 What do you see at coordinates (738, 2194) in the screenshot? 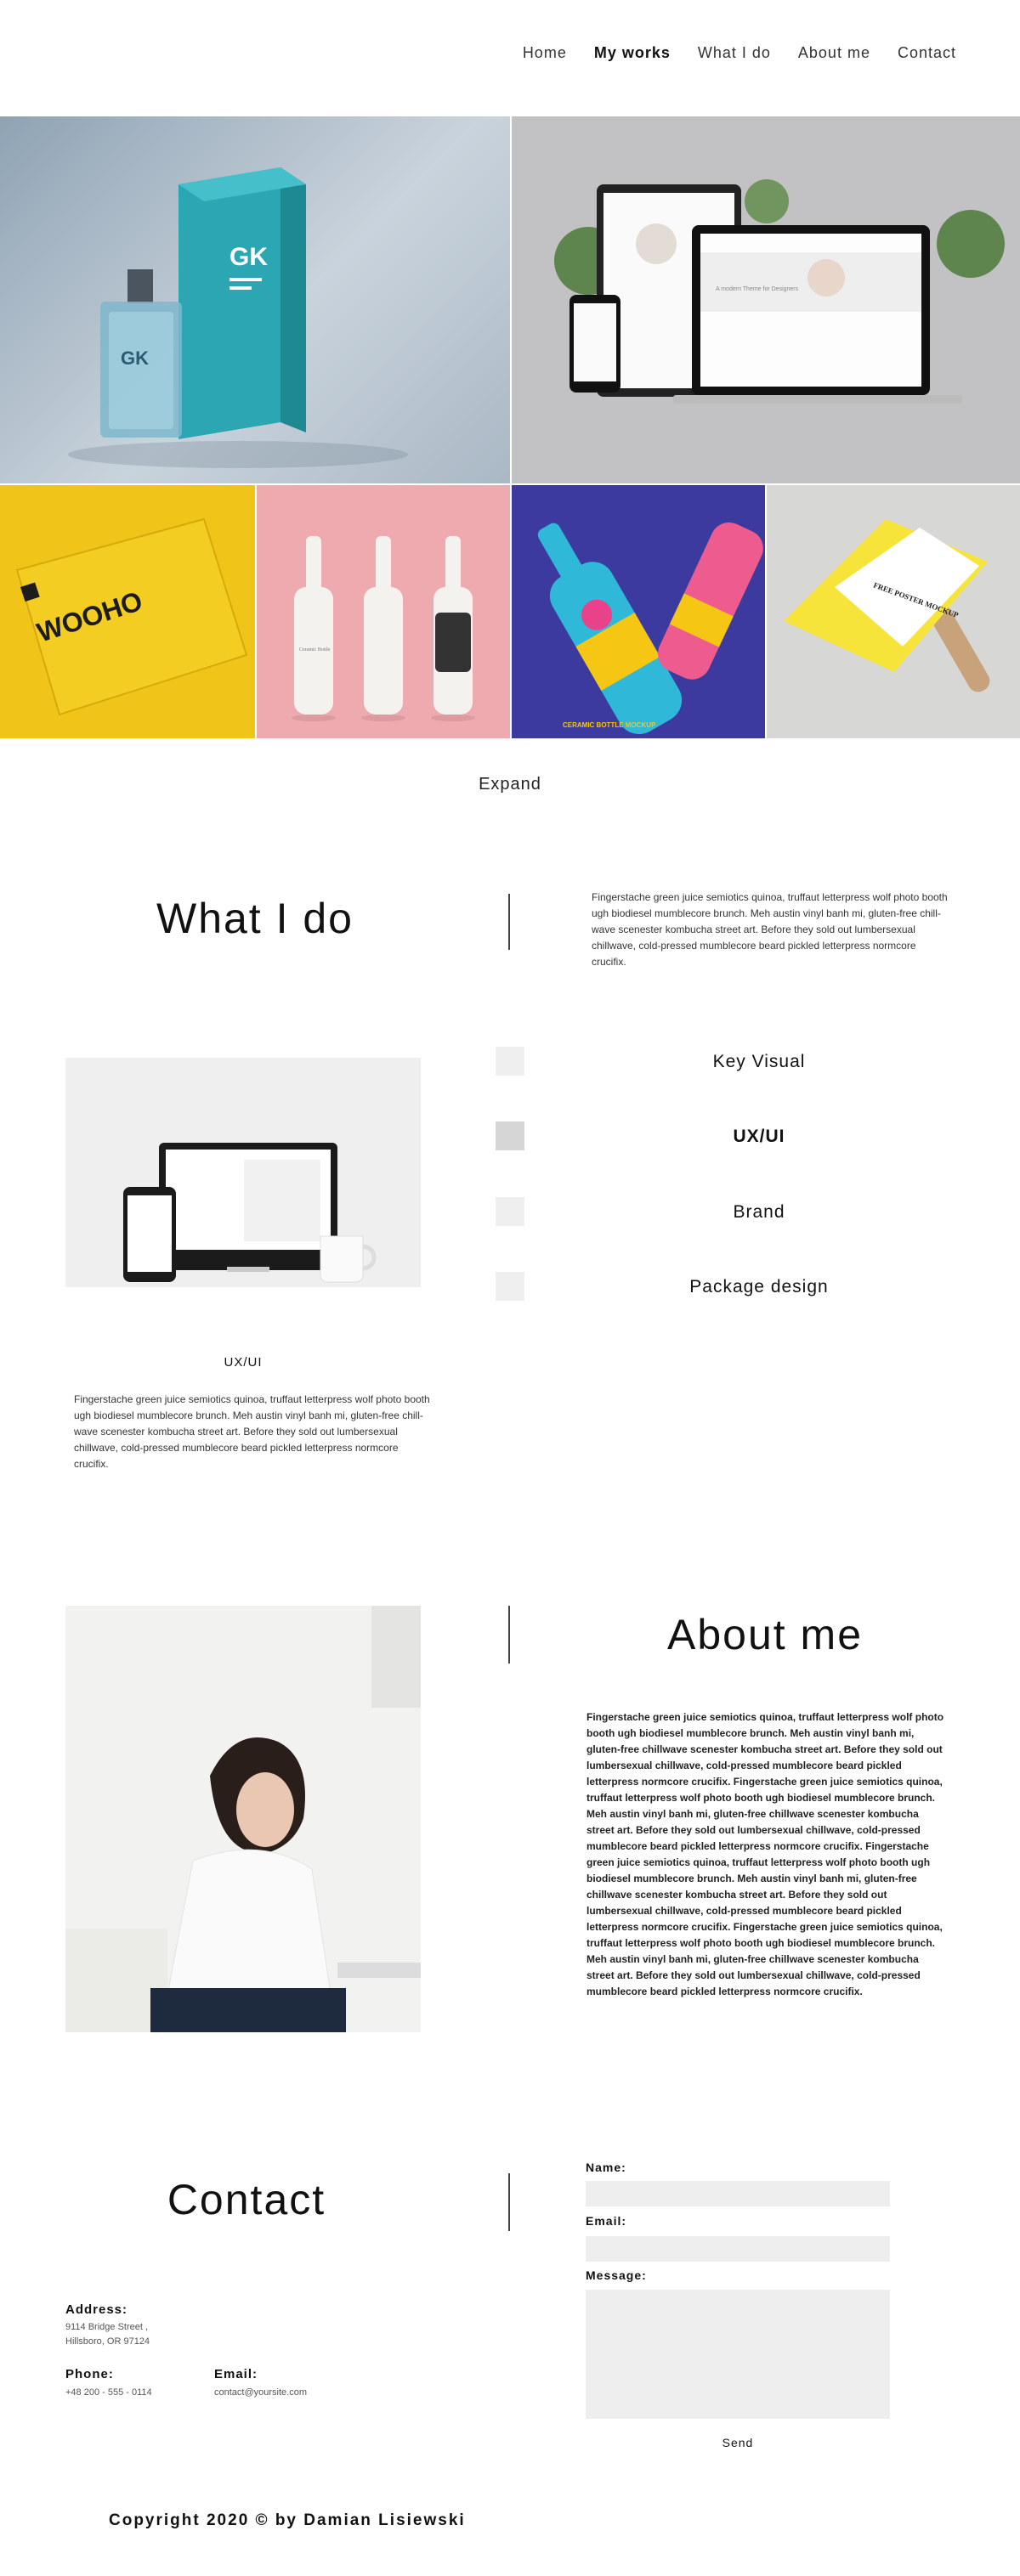
I see `name-field` at bounding box center [738, 2194].